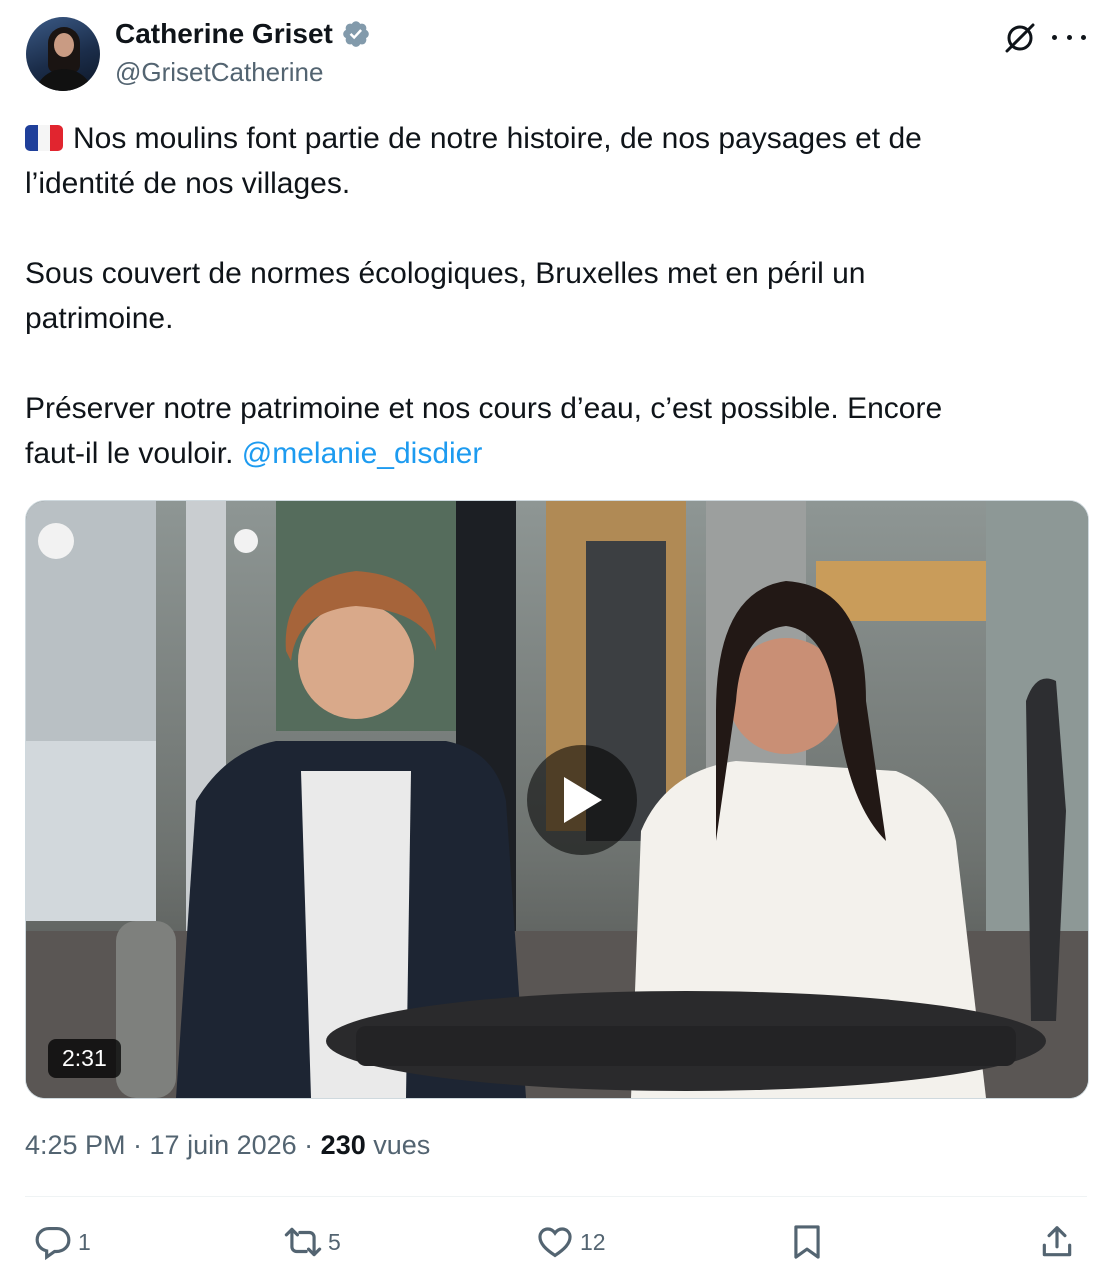 The image size is (1110, 1280). I want to click on avatar, so click(63, 54).